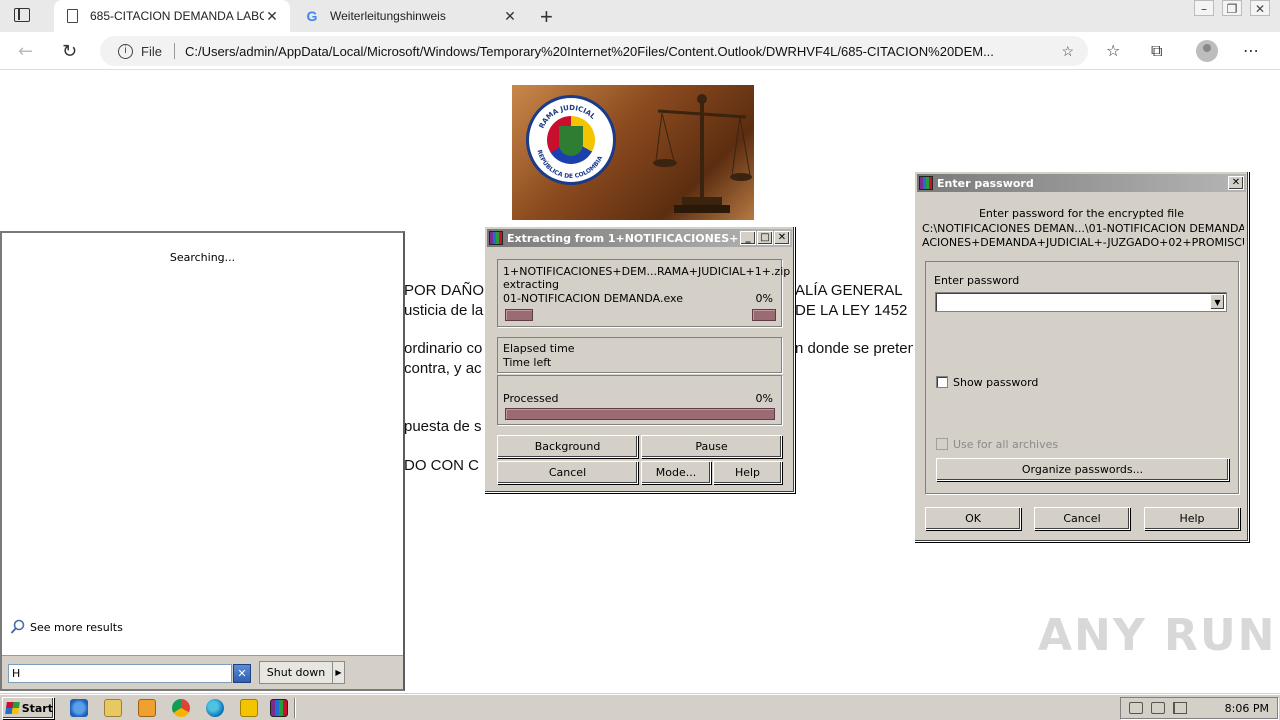  What do you see at coordinates (1204, 8) in the screenshot?
I see `minimize-icon: –` at bounding box center [1204, 8].